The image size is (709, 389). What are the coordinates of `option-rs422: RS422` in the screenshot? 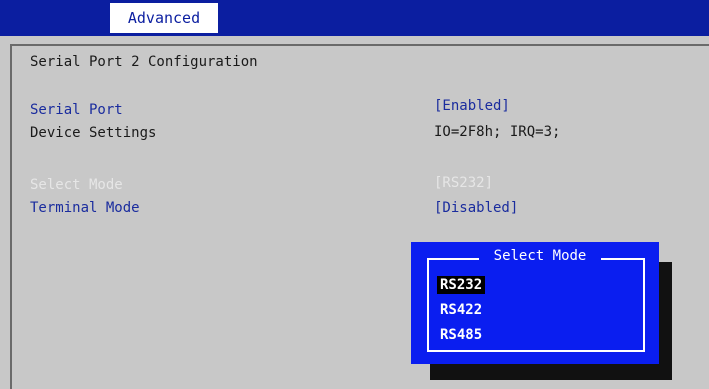 It's located at (461, 310).